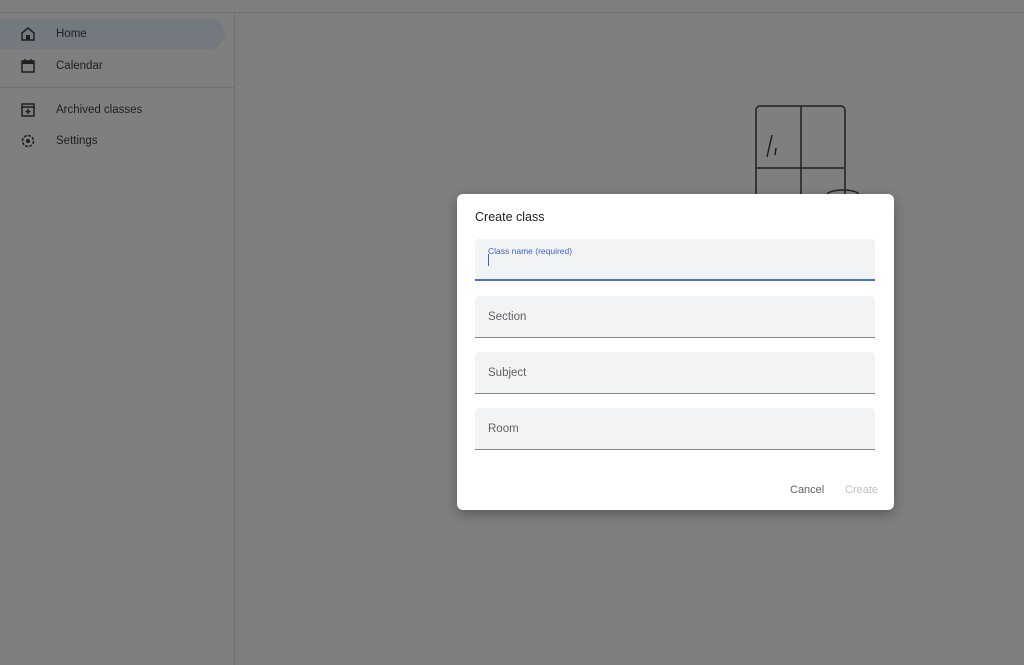 The width and height of the screenshot is (1024, 665). What do you see at coordinates (675, 373) in the screenshot?
I see `subject-field: Subject` at bounding box center [675, 373].